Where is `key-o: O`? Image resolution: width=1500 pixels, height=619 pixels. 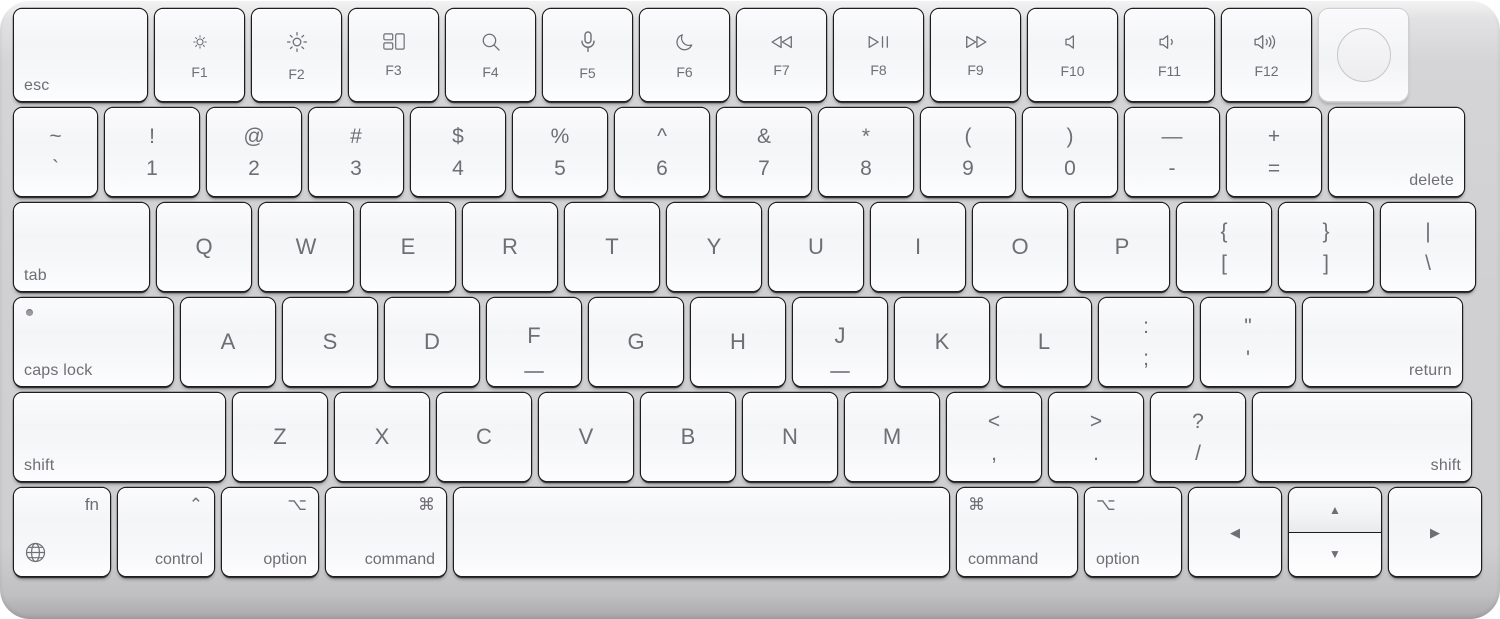
key-o: O is located at coordinates (1020, 247).